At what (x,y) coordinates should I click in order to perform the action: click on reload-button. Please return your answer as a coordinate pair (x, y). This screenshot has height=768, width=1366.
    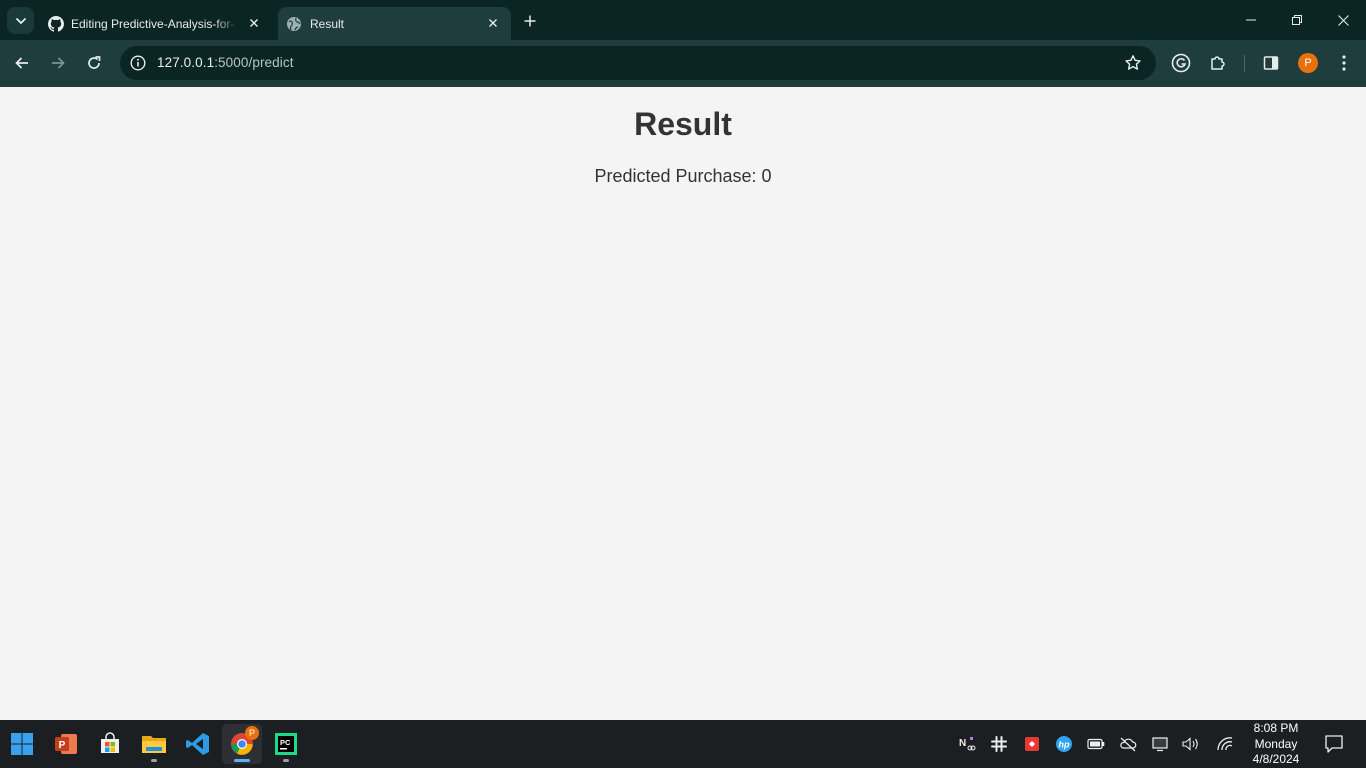
    Looking at the image, I should click on (94, 63).